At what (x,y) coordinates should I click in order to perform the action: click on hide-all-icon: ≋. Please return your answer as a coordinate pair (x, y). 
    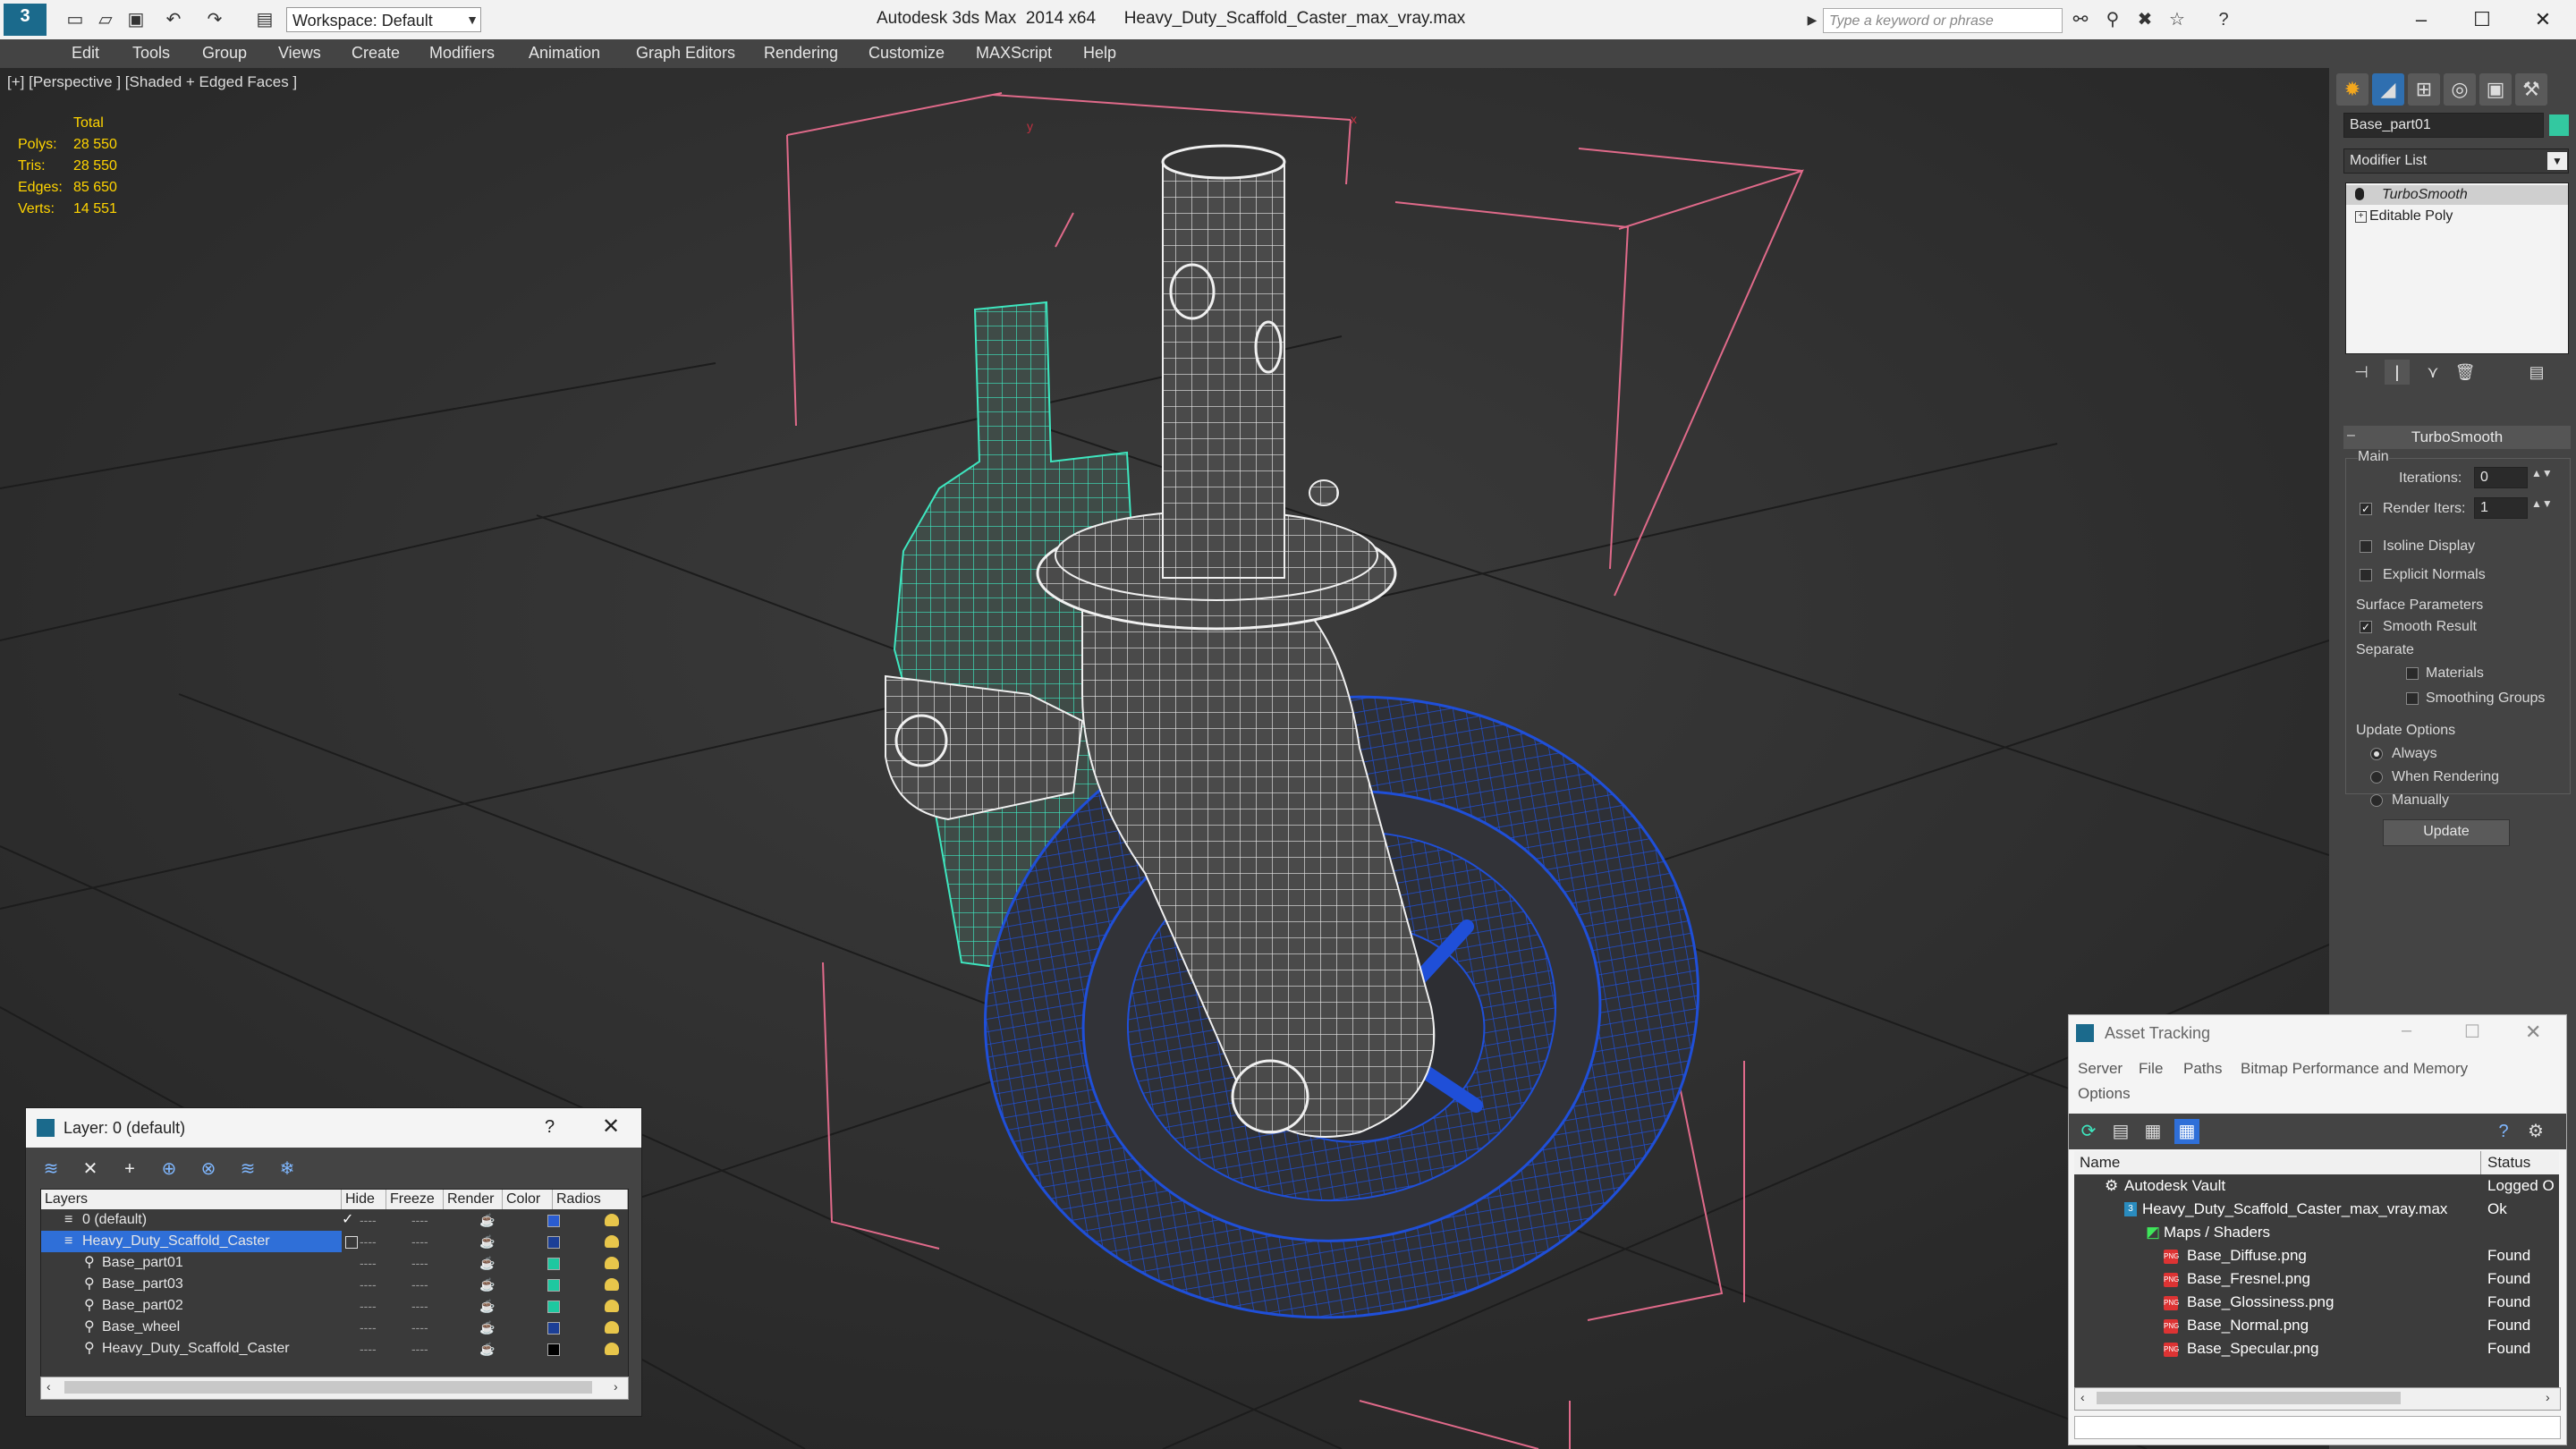
    Looking at the image, I should click on (247, 1169).